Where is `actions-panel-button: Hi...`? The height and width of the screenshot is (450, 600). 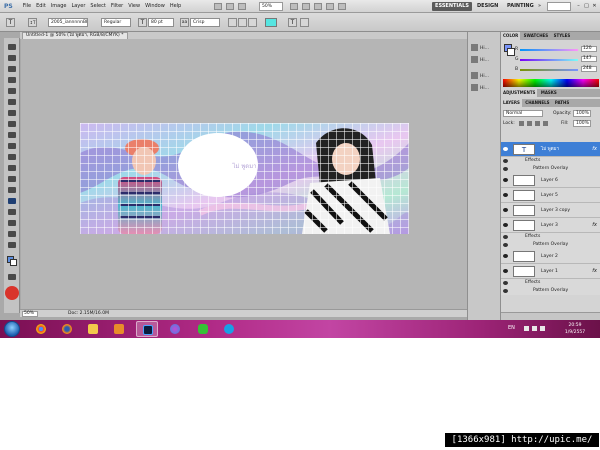
actions-panel-button: Hi... is located at coordinates (486, 61).